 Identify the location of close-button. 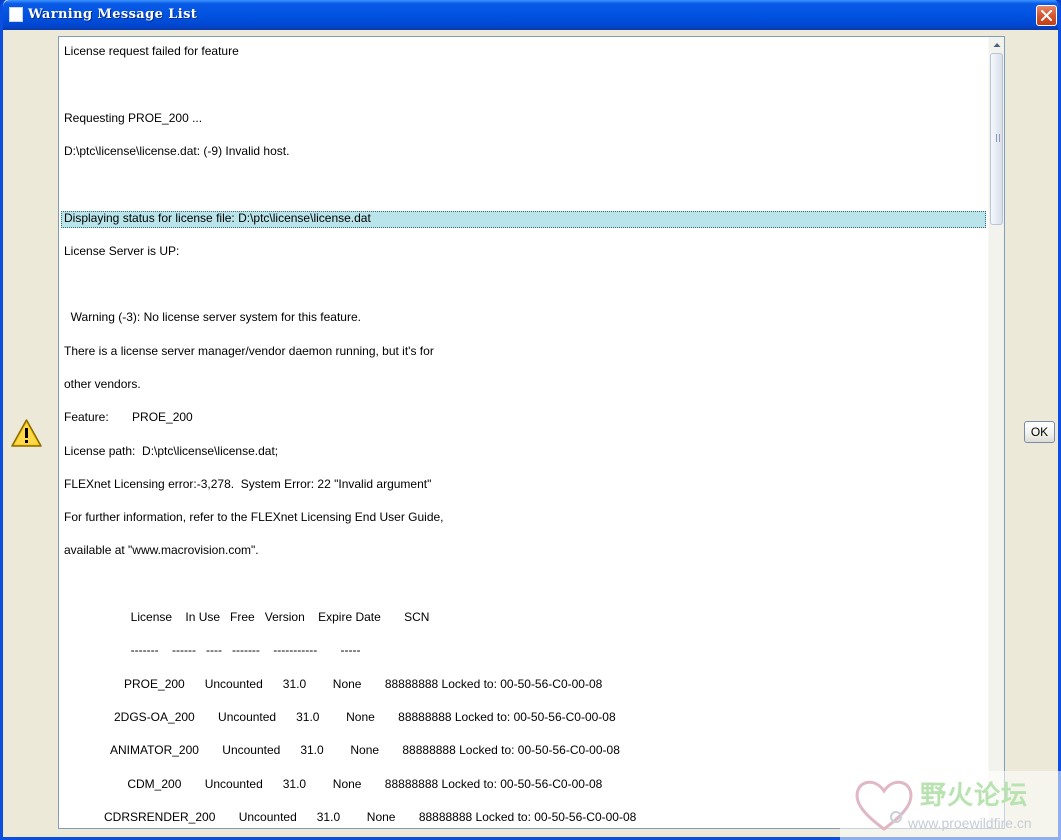
(1046, 15).